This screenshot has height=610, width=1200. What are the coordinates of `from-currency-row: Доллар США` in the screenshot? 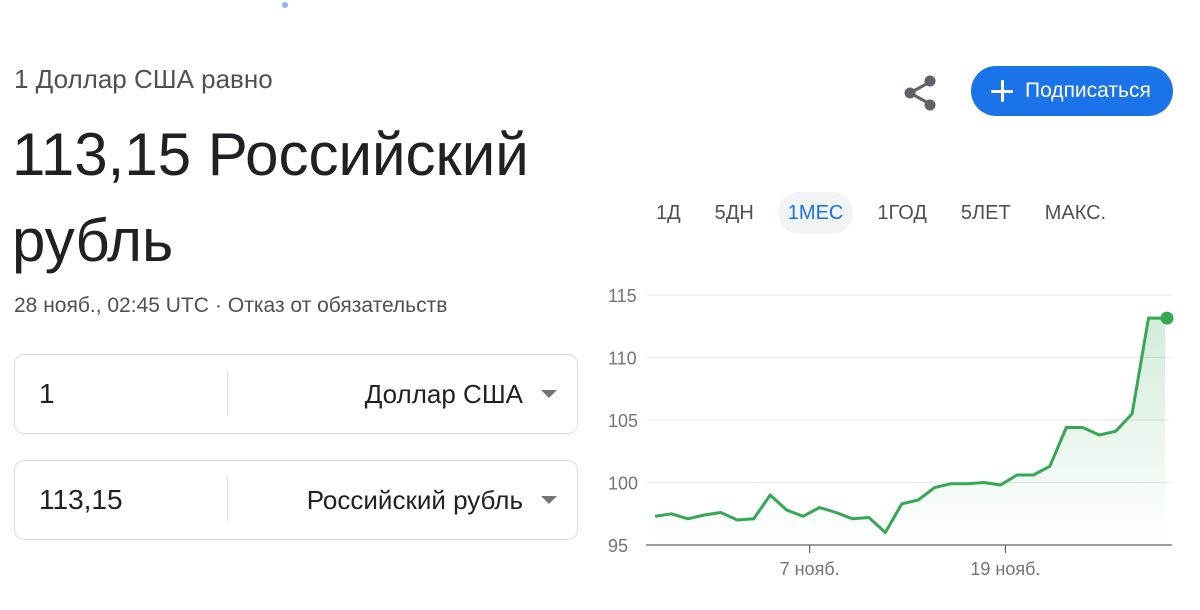 It's located at (296, 394).